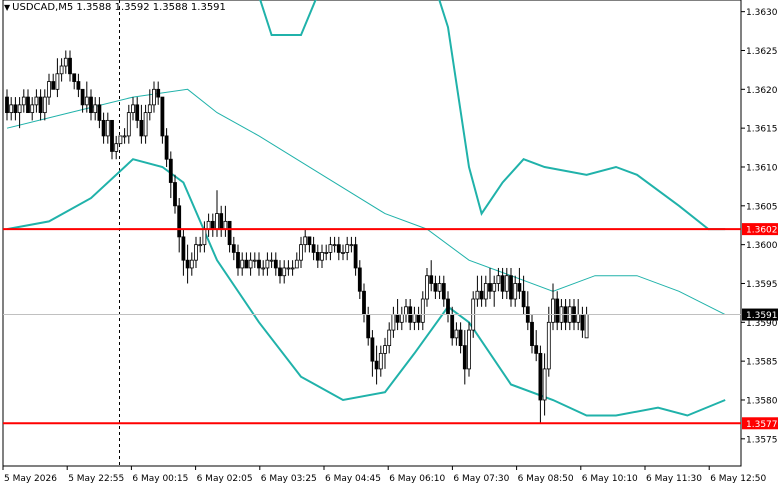 This screenshot has width=781, height=489. I want to click on time-tick-label: 5 May 22:55, so click(96, 479).